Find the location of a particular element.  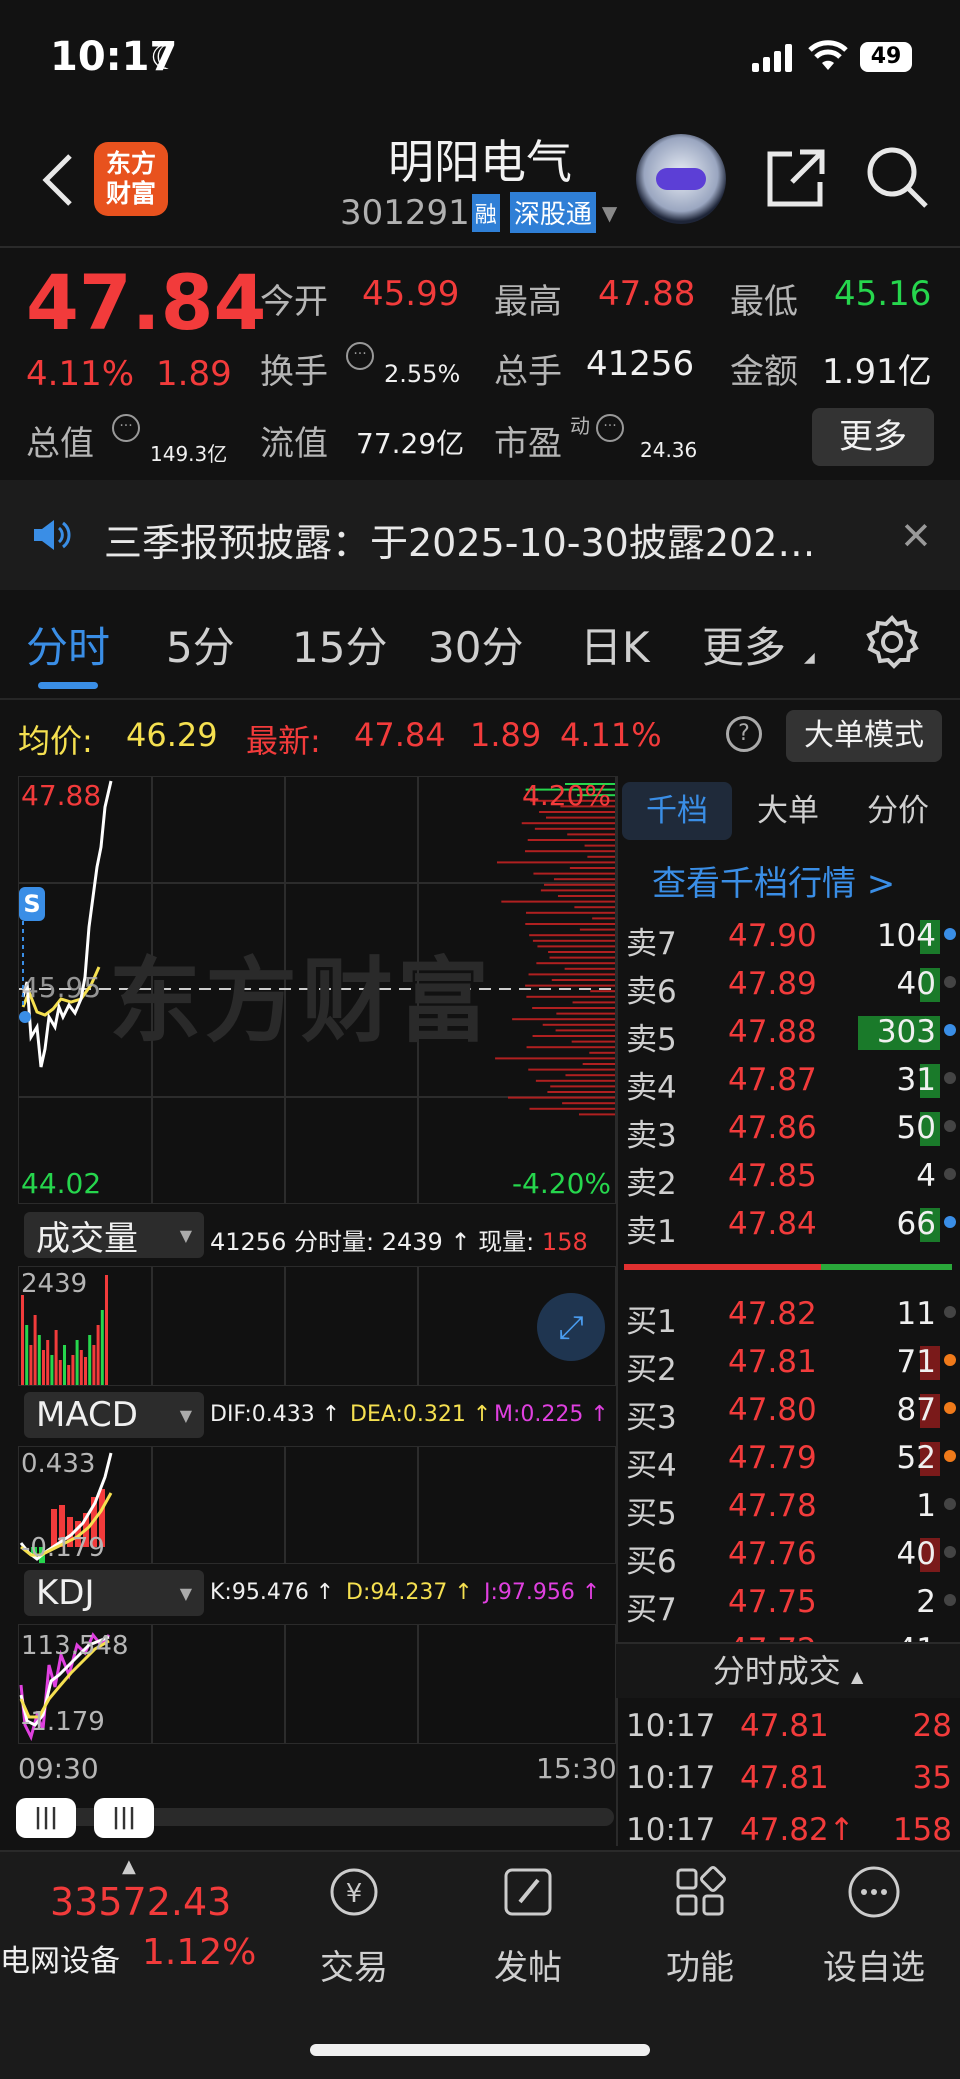

macd-selector: MACD ▼ is located at coordinates (114, 1415).